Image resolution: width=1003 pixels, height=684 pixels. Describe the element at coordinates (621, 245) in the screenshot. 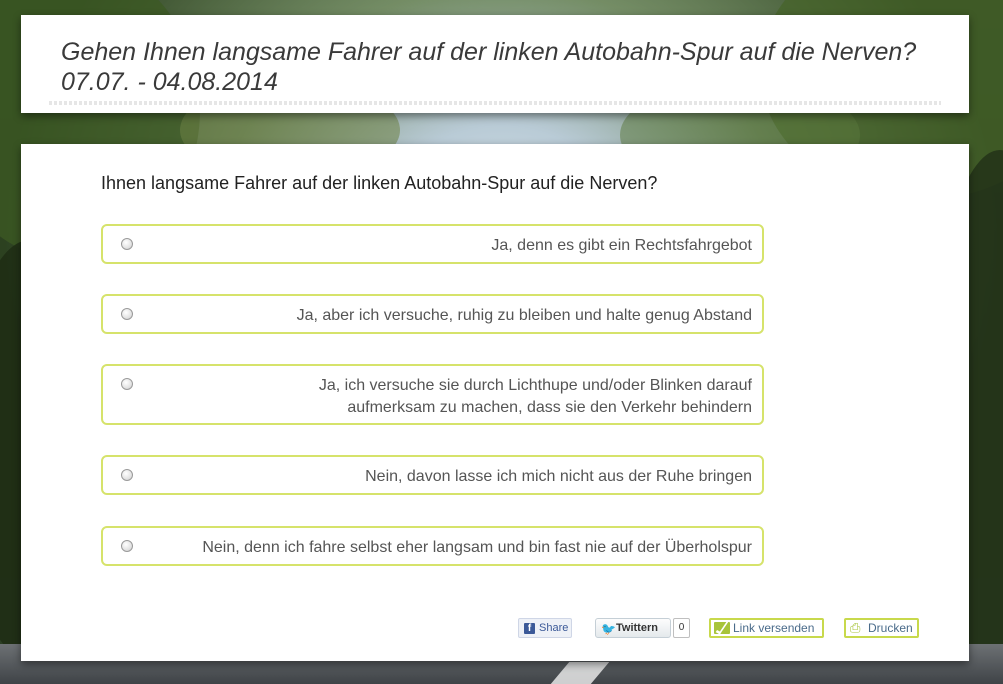

I see `poll-option-label: Ja, denn es gibt ein Rechtsfahrgebot` at that location.